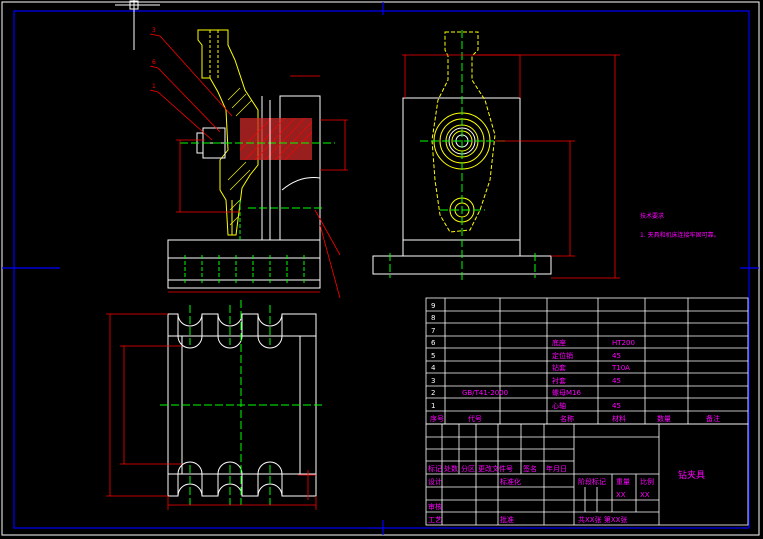 The image size is (763, 539). What do you see at coordinates (433, 393) in the screenshot?
I see `bom-no-2: 2` at bounding box center [433, 393].